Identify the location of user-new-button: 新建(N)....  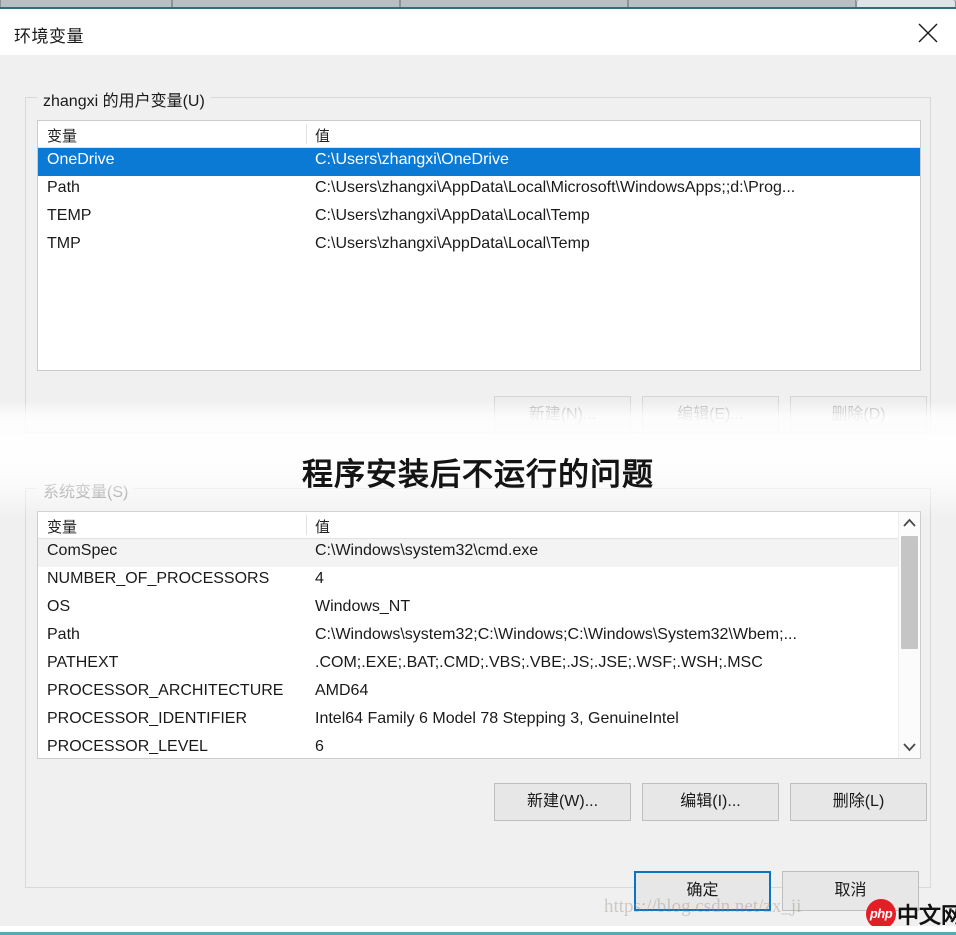
(562, 415).